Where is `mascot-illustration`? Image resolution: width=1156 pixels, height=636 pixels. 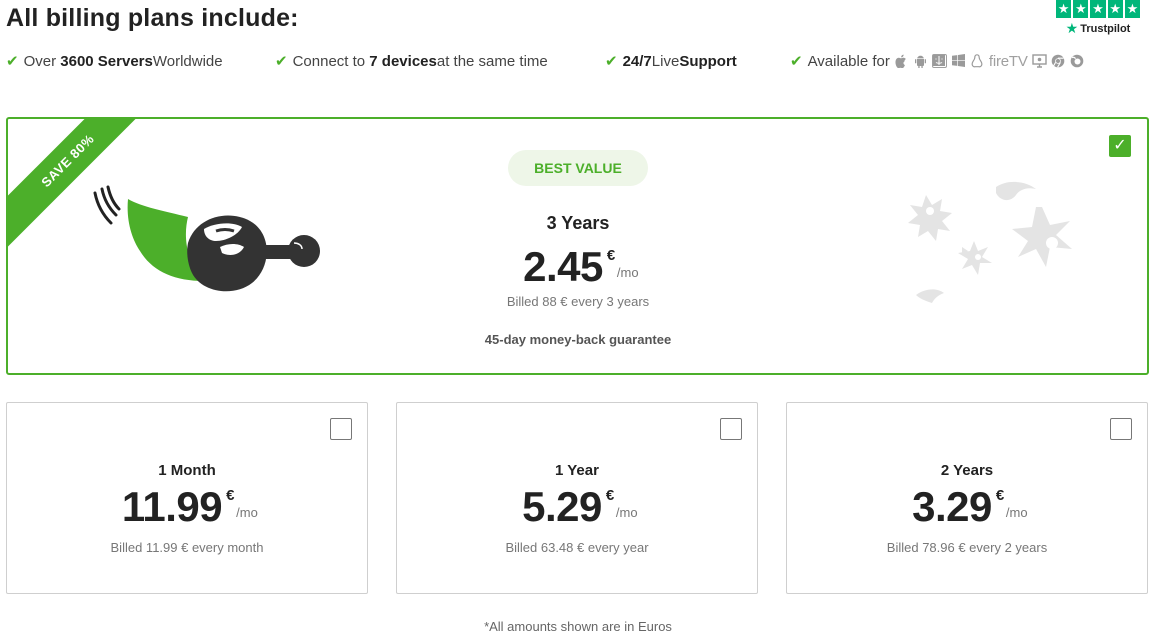
mascot-illustration is located at coordinates (208, 241).